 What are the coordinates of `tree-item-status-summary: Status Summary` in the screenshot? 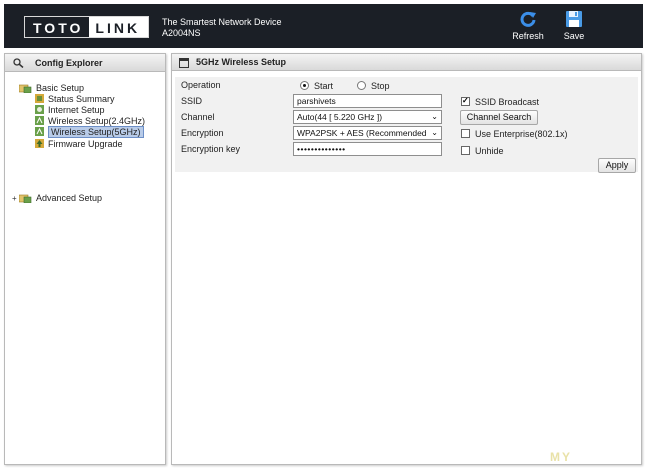 It's located at (75, 99).